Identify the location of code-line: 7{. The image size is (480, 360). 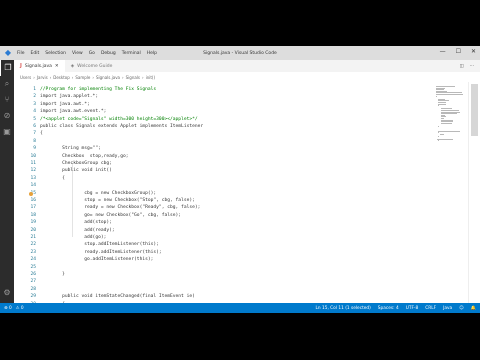
(224, 133).